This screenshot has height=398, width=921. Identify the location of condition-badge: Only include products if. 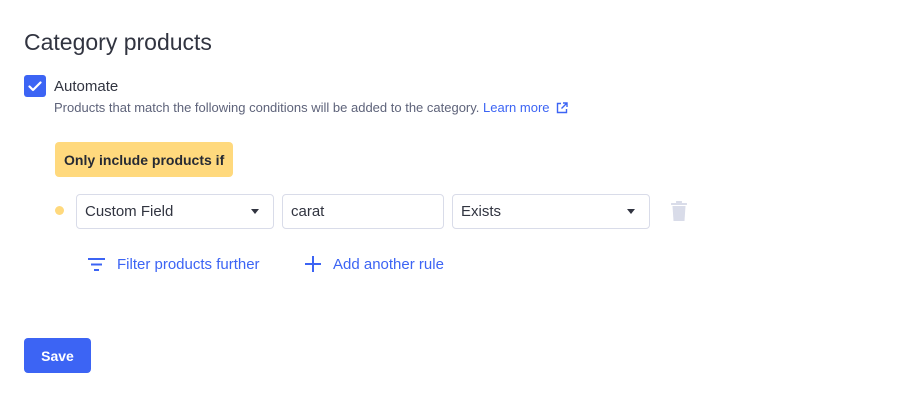
(144, 159).